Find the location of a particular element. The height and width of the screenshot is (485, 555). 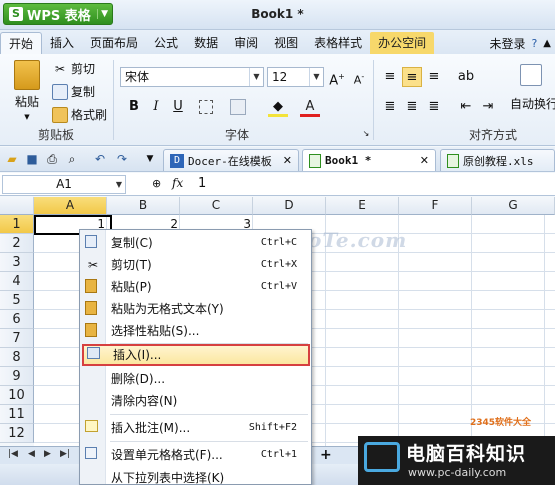

align-right-icon: ≣ is located at coordinates (434, 107).